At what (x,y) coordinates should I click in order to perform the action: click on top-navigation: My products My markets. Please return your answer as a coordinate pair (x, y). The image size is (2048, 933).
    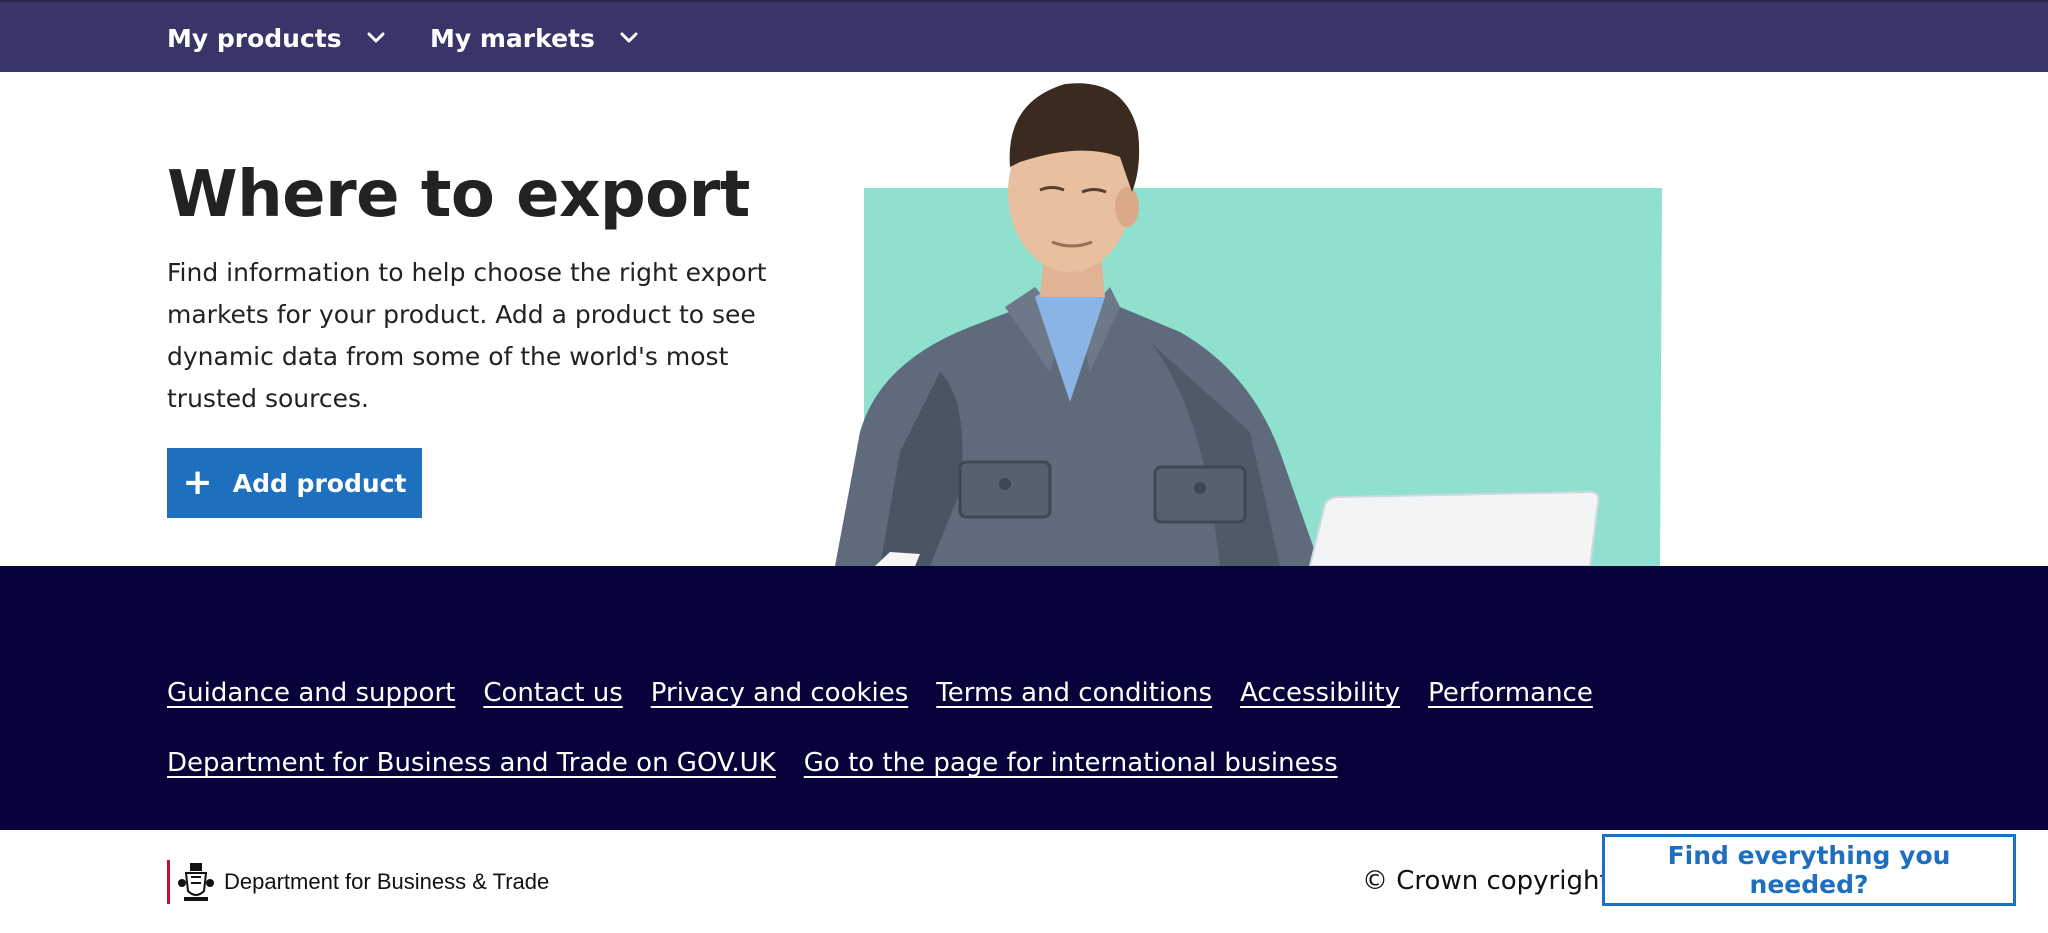
    Looking at the image, I should click on (1024, 36).